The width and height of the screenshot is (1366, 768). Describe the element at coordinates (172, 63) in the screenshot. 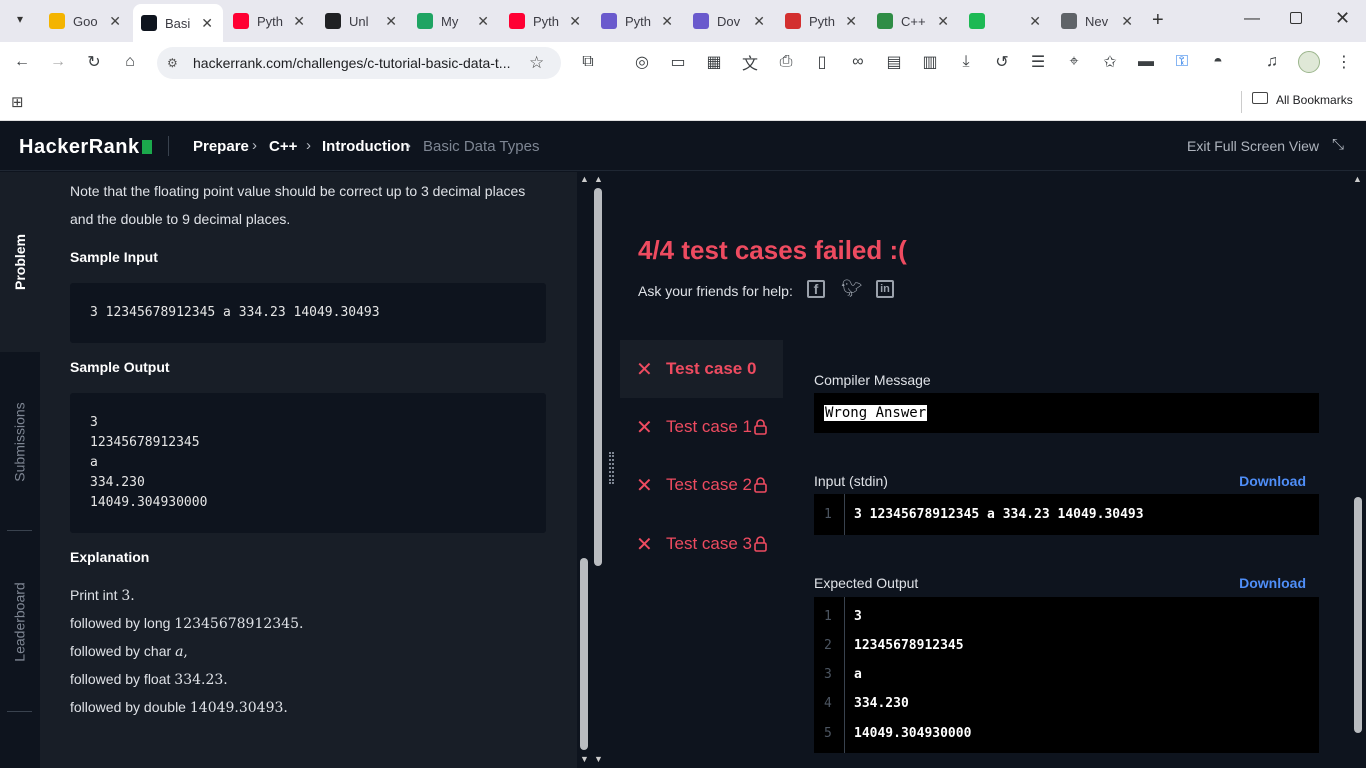

I see `site-info-icon: ⚙` at that location.